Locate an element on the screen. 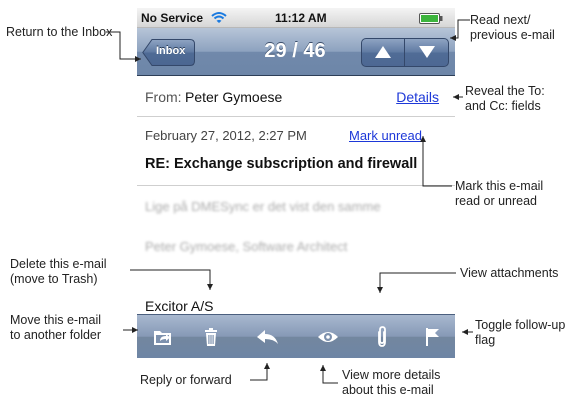 Image resolution: width=577 pixels, height=396 pixels. reply-forward-button is located at coordinates (268, 337).